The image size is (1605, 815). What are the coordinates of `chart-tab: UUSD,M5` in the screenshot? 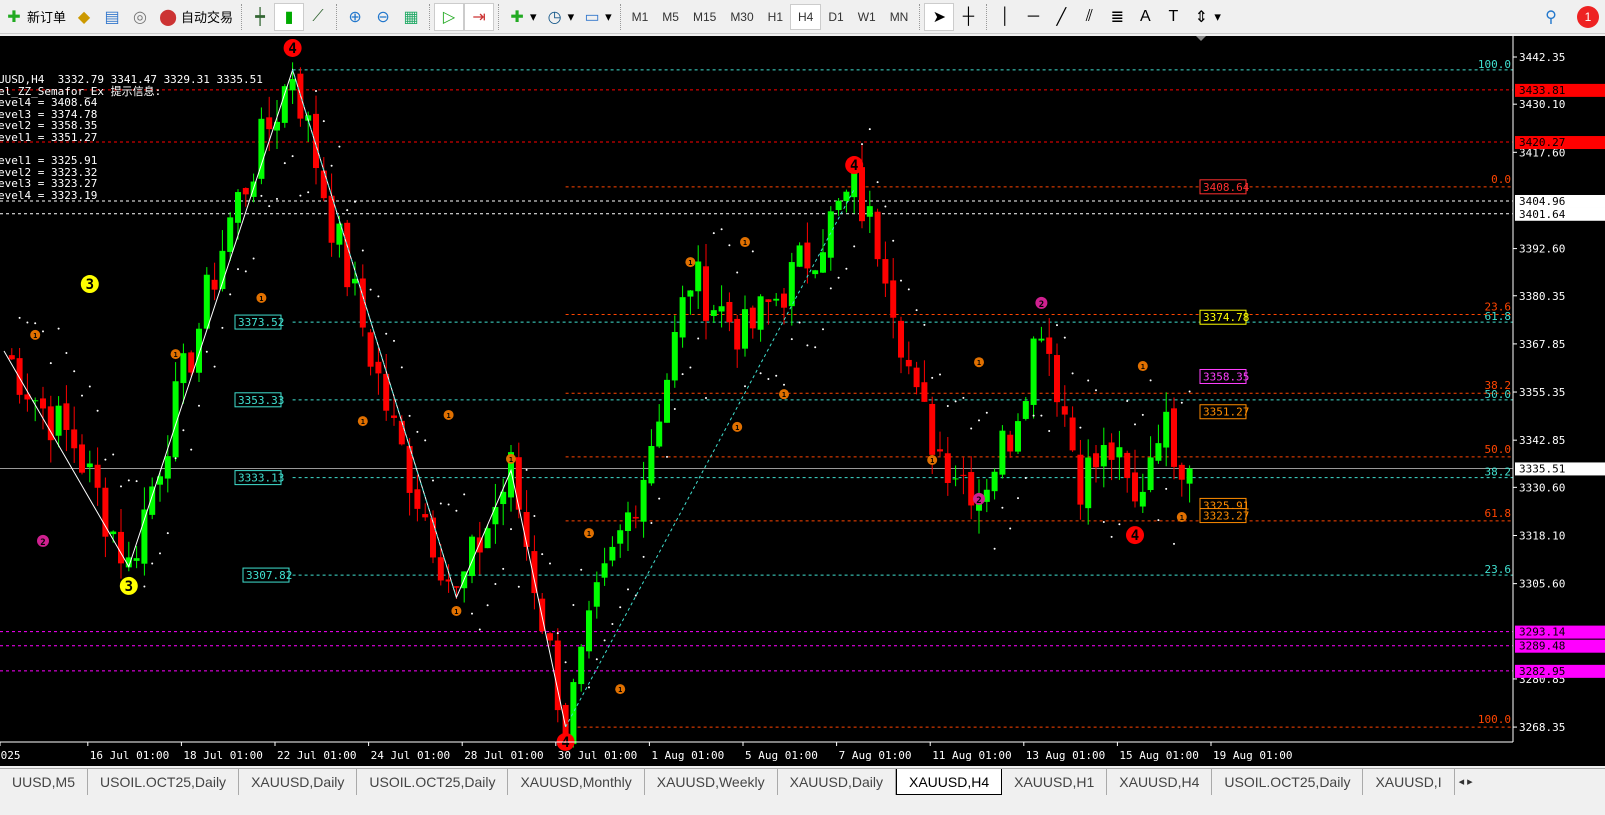 It's located at (44, 782).